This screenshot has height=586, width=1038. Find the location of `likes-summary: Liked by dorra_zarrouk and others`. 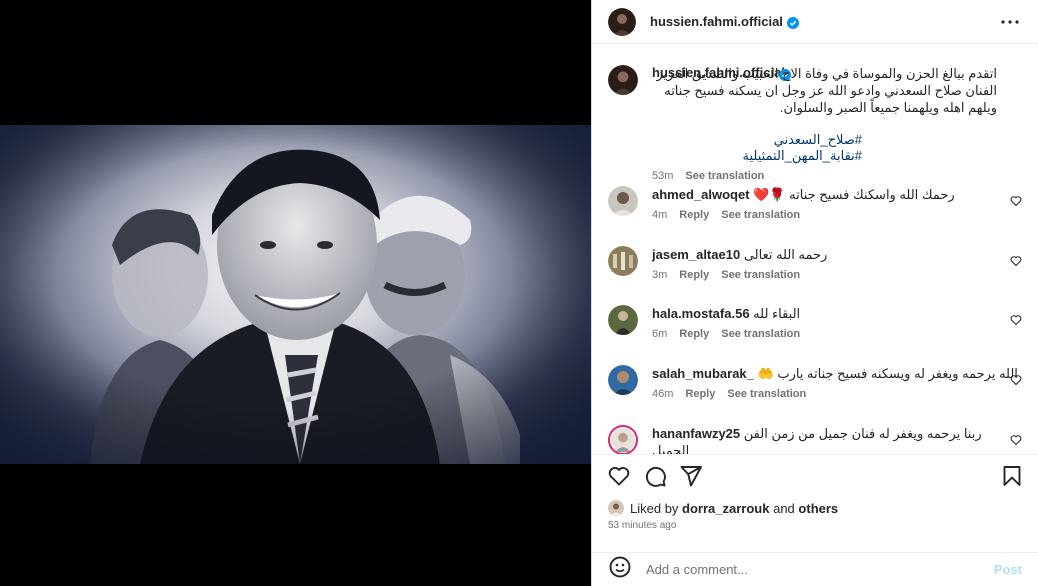

likes-summary: Liked by dorra_zarrouk and others is located at coordinates (723, 508).